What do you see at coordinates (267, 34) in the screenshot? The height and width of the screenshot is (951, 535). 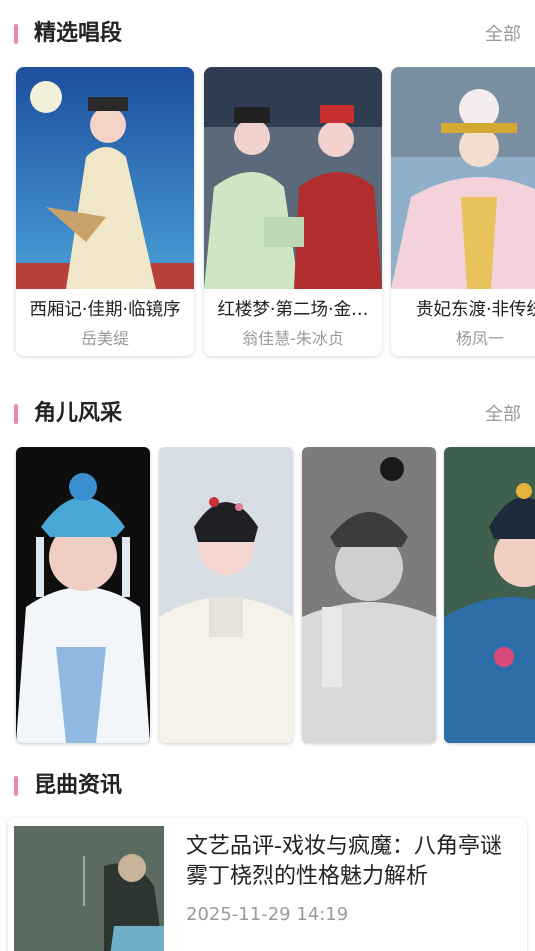 I see `featured-section-header: 精选唱段 全部` at bounding box center [267, 34].